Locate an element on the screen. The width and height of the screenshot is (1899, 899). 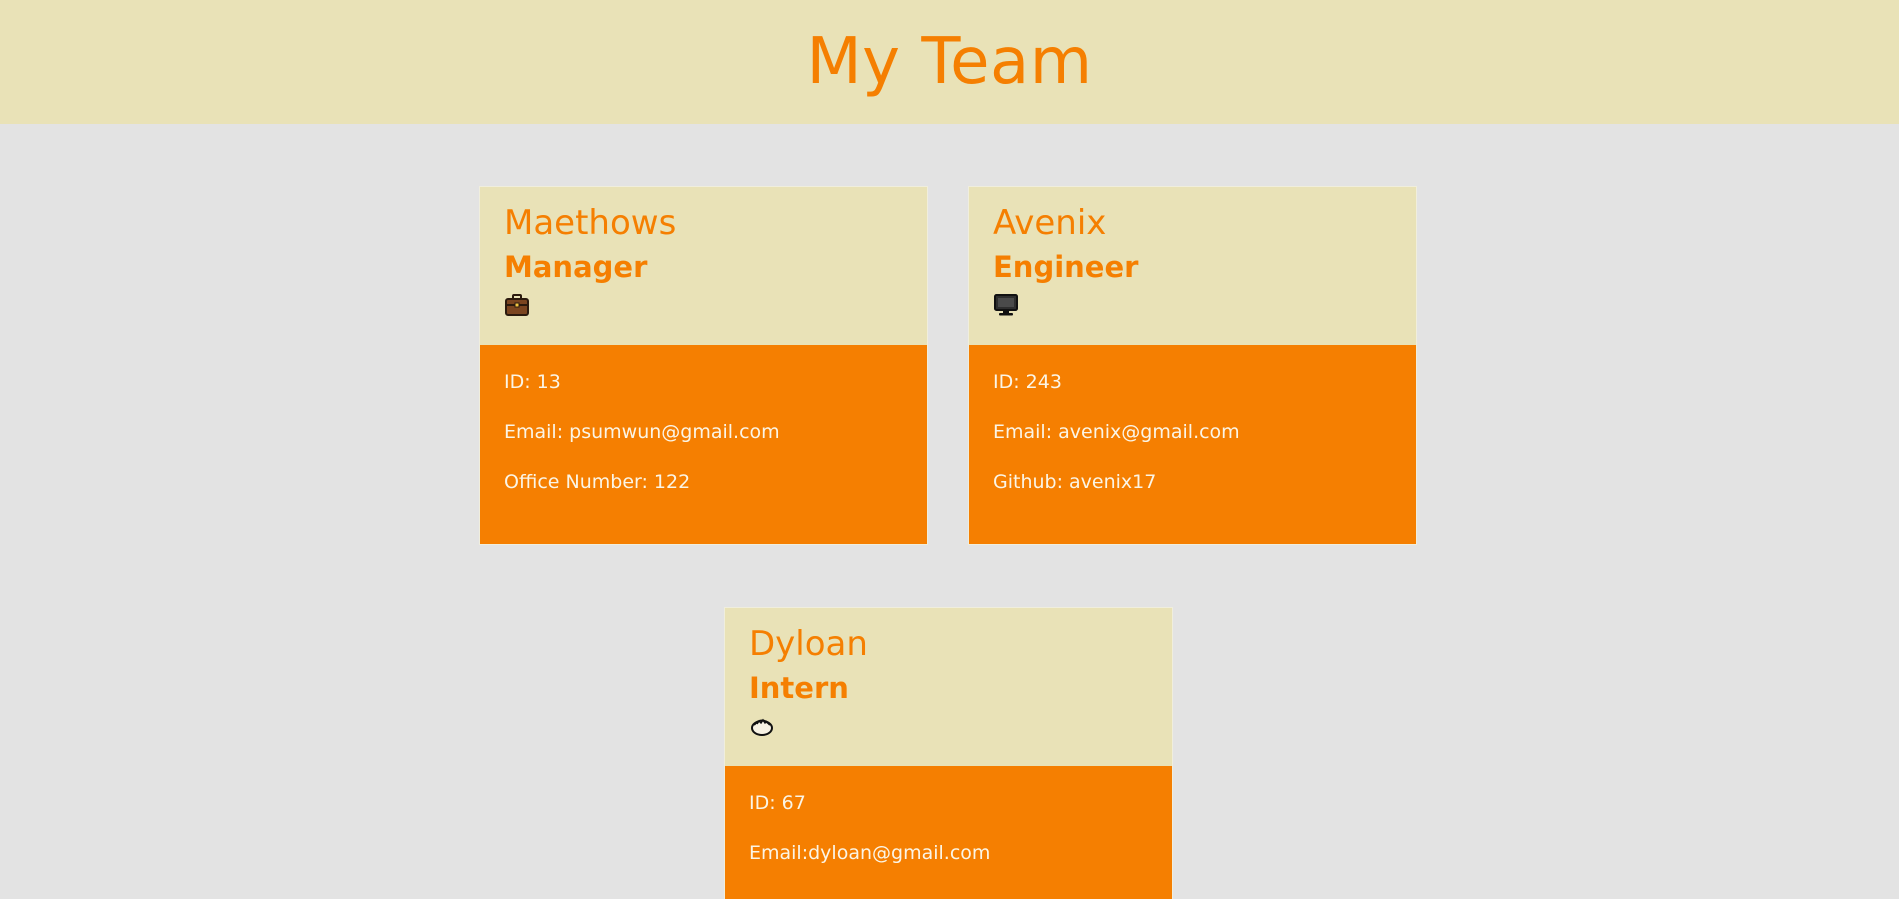
office-number: Office Number: 122 is located at coordinates (597, 482).